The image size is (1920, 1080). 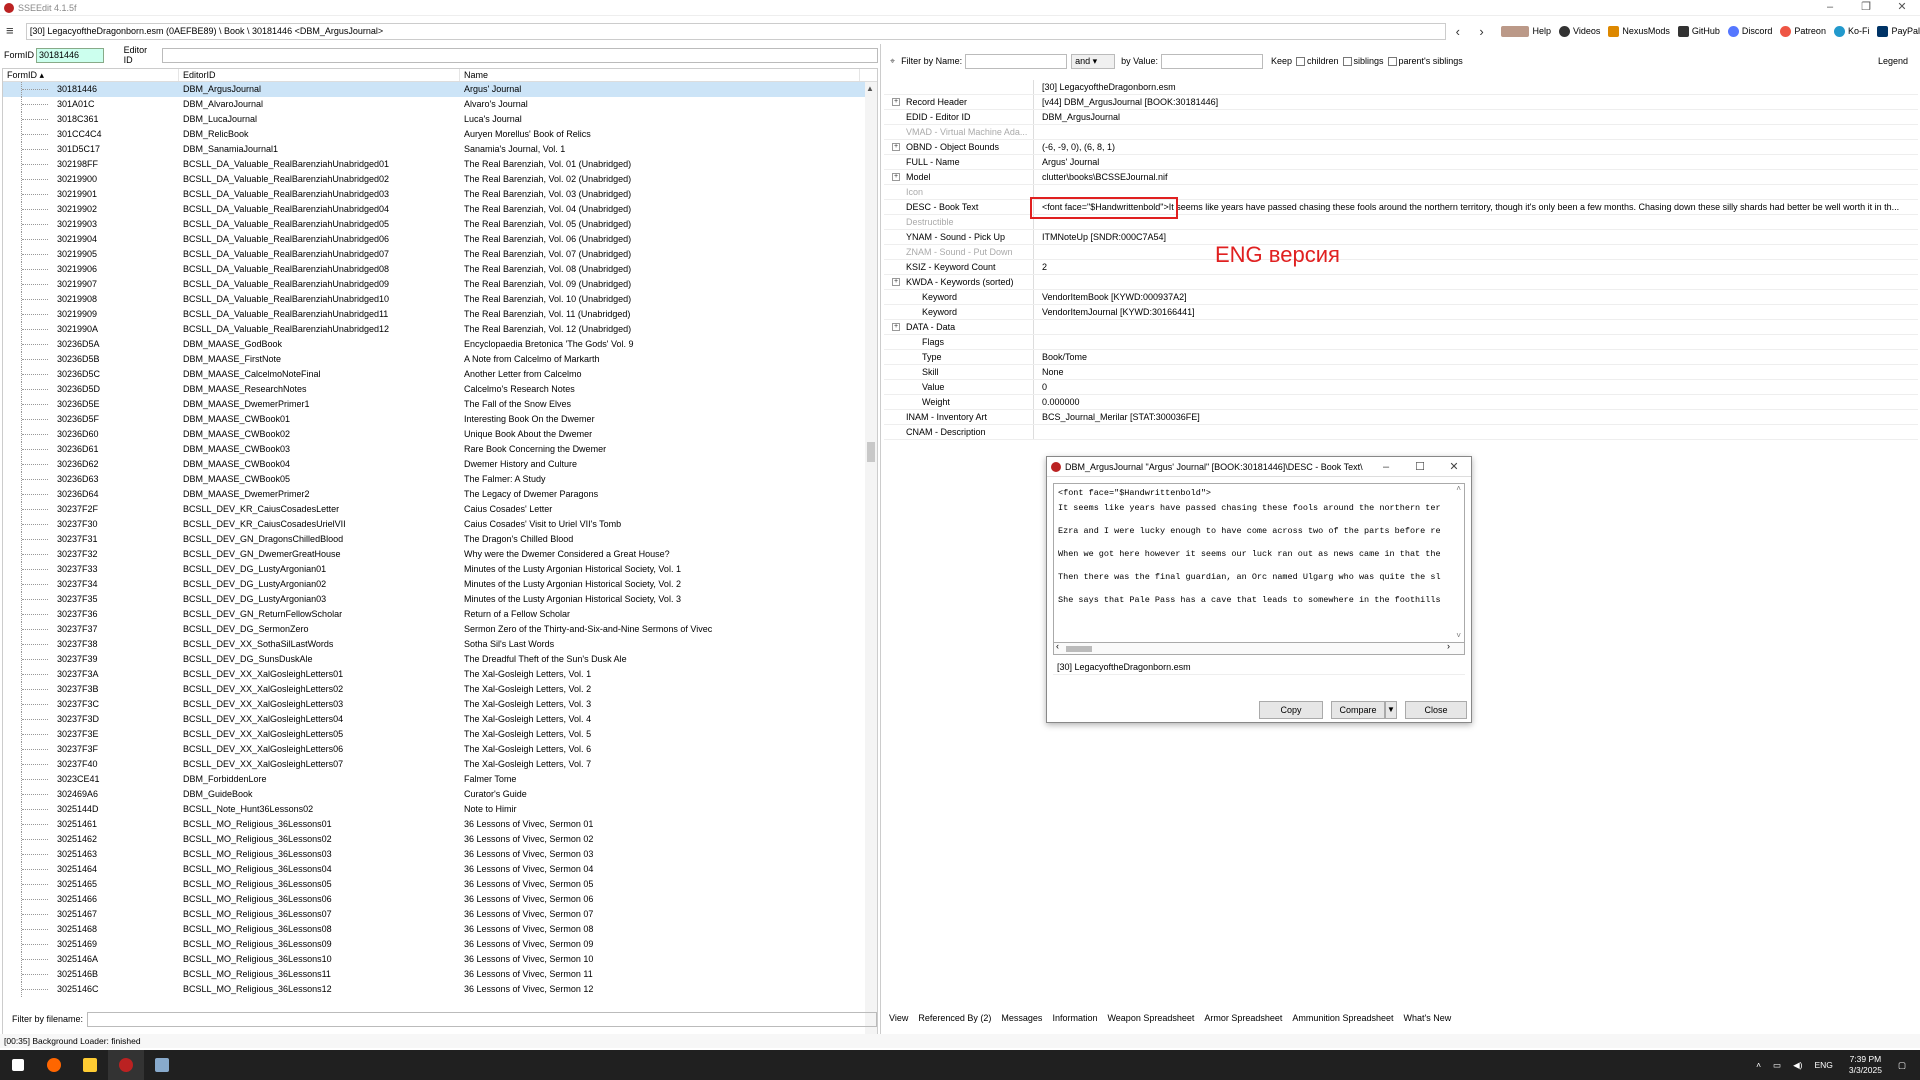 What do you see at coordinates (90, 1065) in the screenshot?
I see `taskbar-explorer` at bounding box center [90, 1065].